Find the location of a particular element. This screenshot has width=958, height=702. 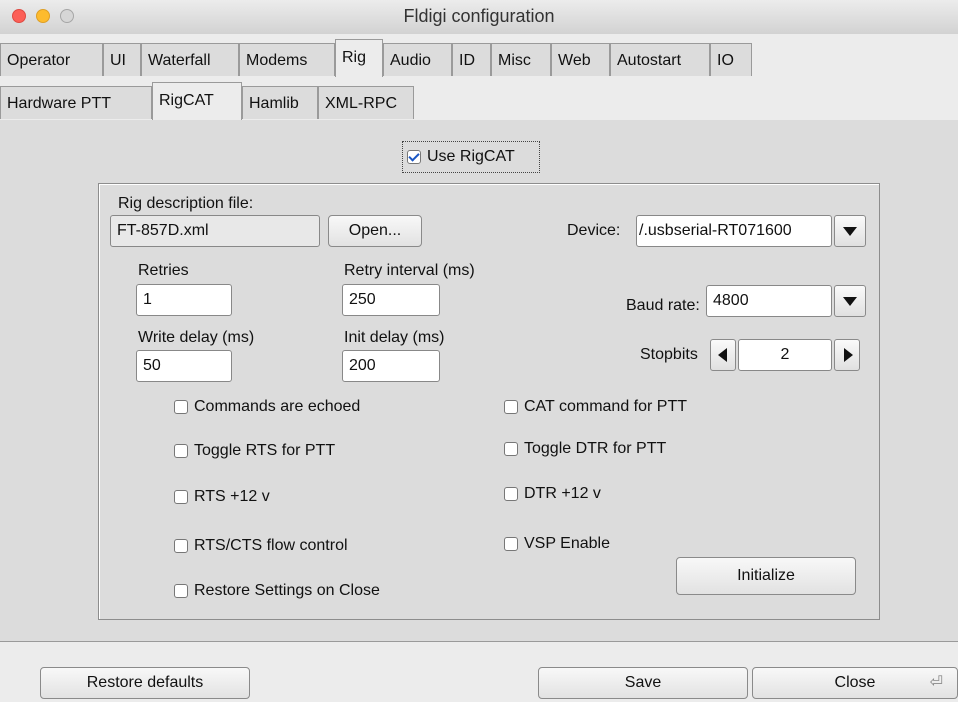

tab-waterfall: Waterfall is located at coordinates (190, 59).